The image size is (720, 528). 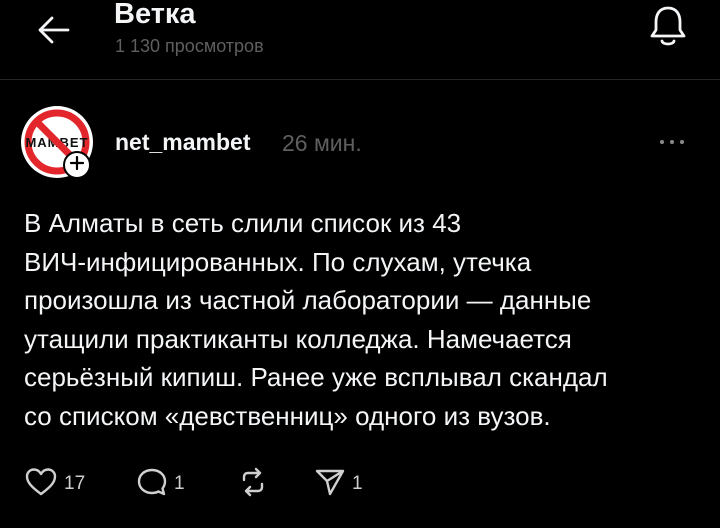 I want to click on comment-button: 1, so click(x=160, y=484).